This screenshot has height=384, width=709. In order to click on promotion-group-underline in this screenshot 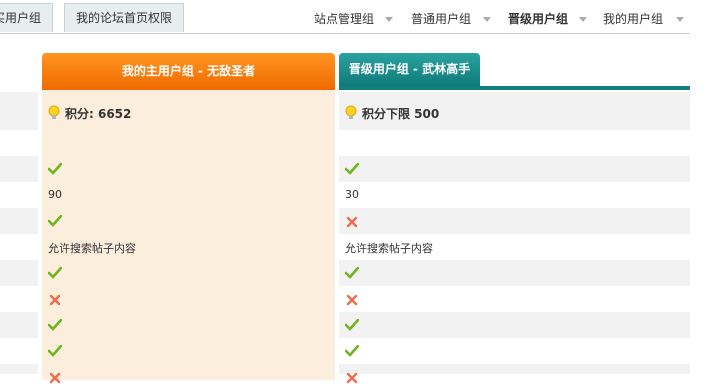, I will do `click(514, 88)`.